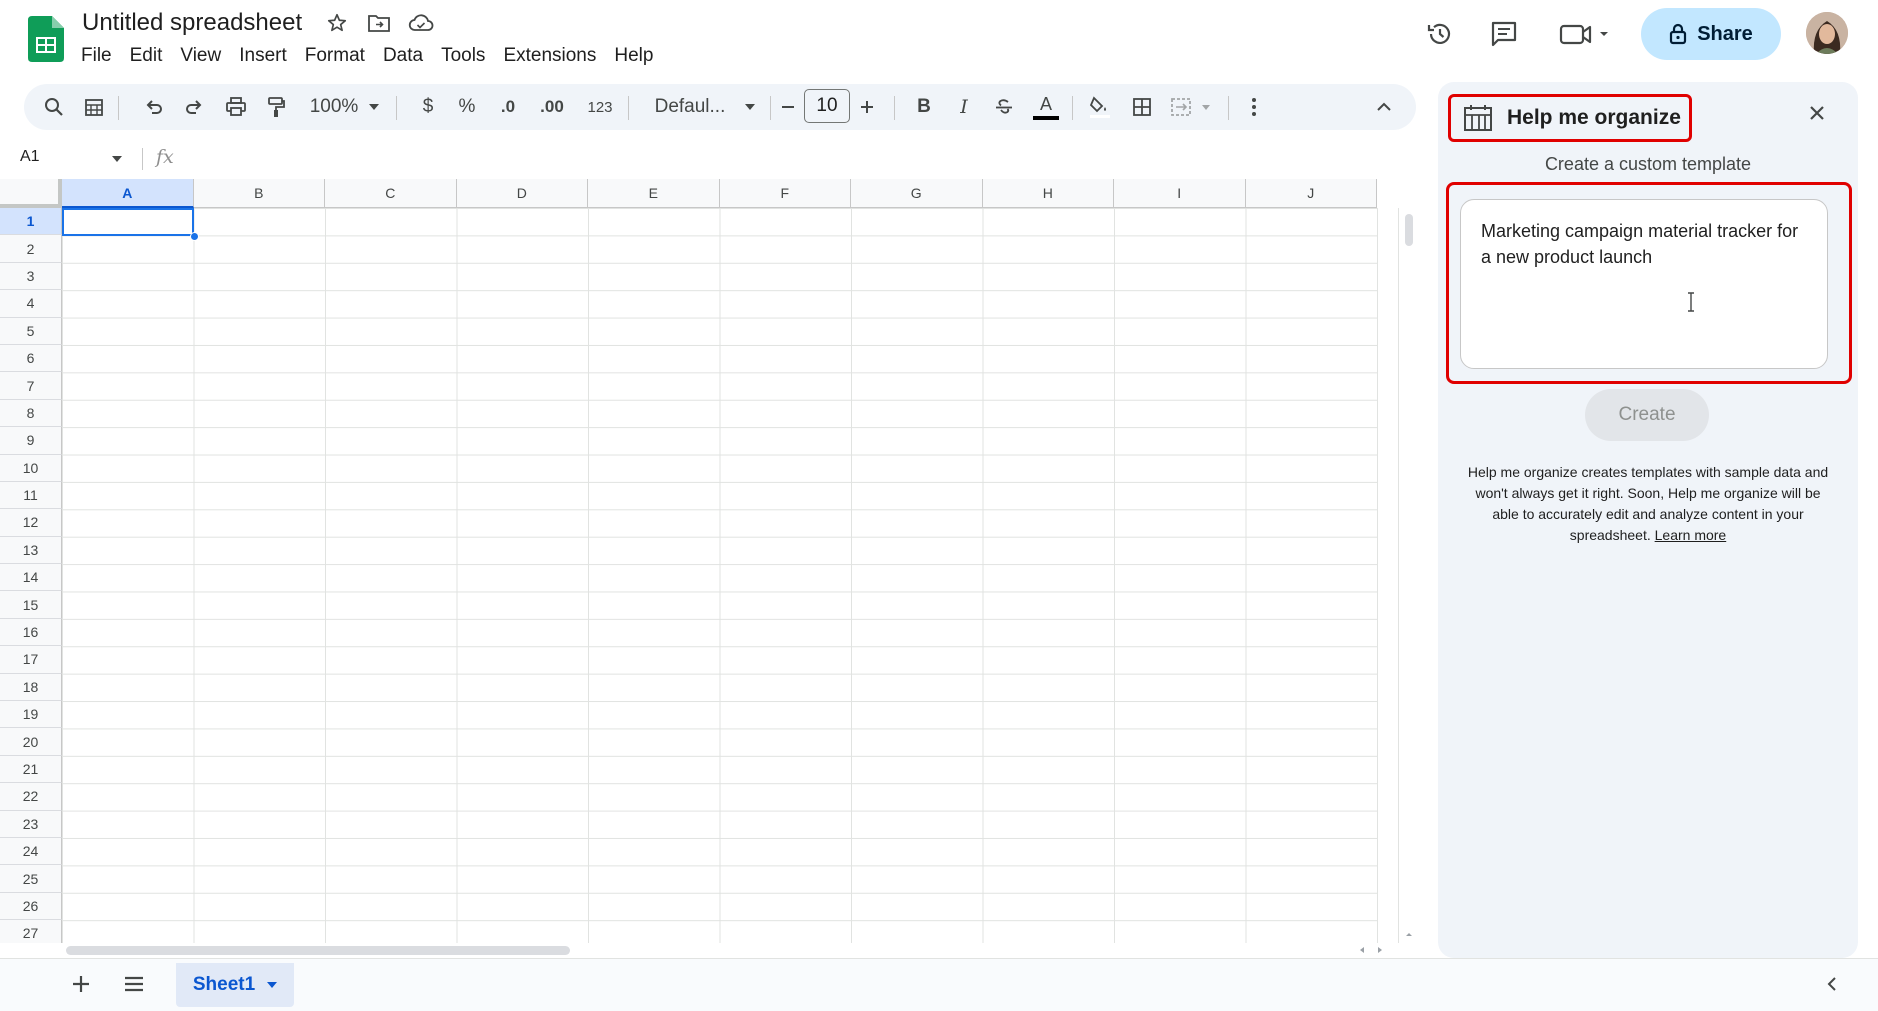  I want to click on percent-format-button: %, so click(467, 107).